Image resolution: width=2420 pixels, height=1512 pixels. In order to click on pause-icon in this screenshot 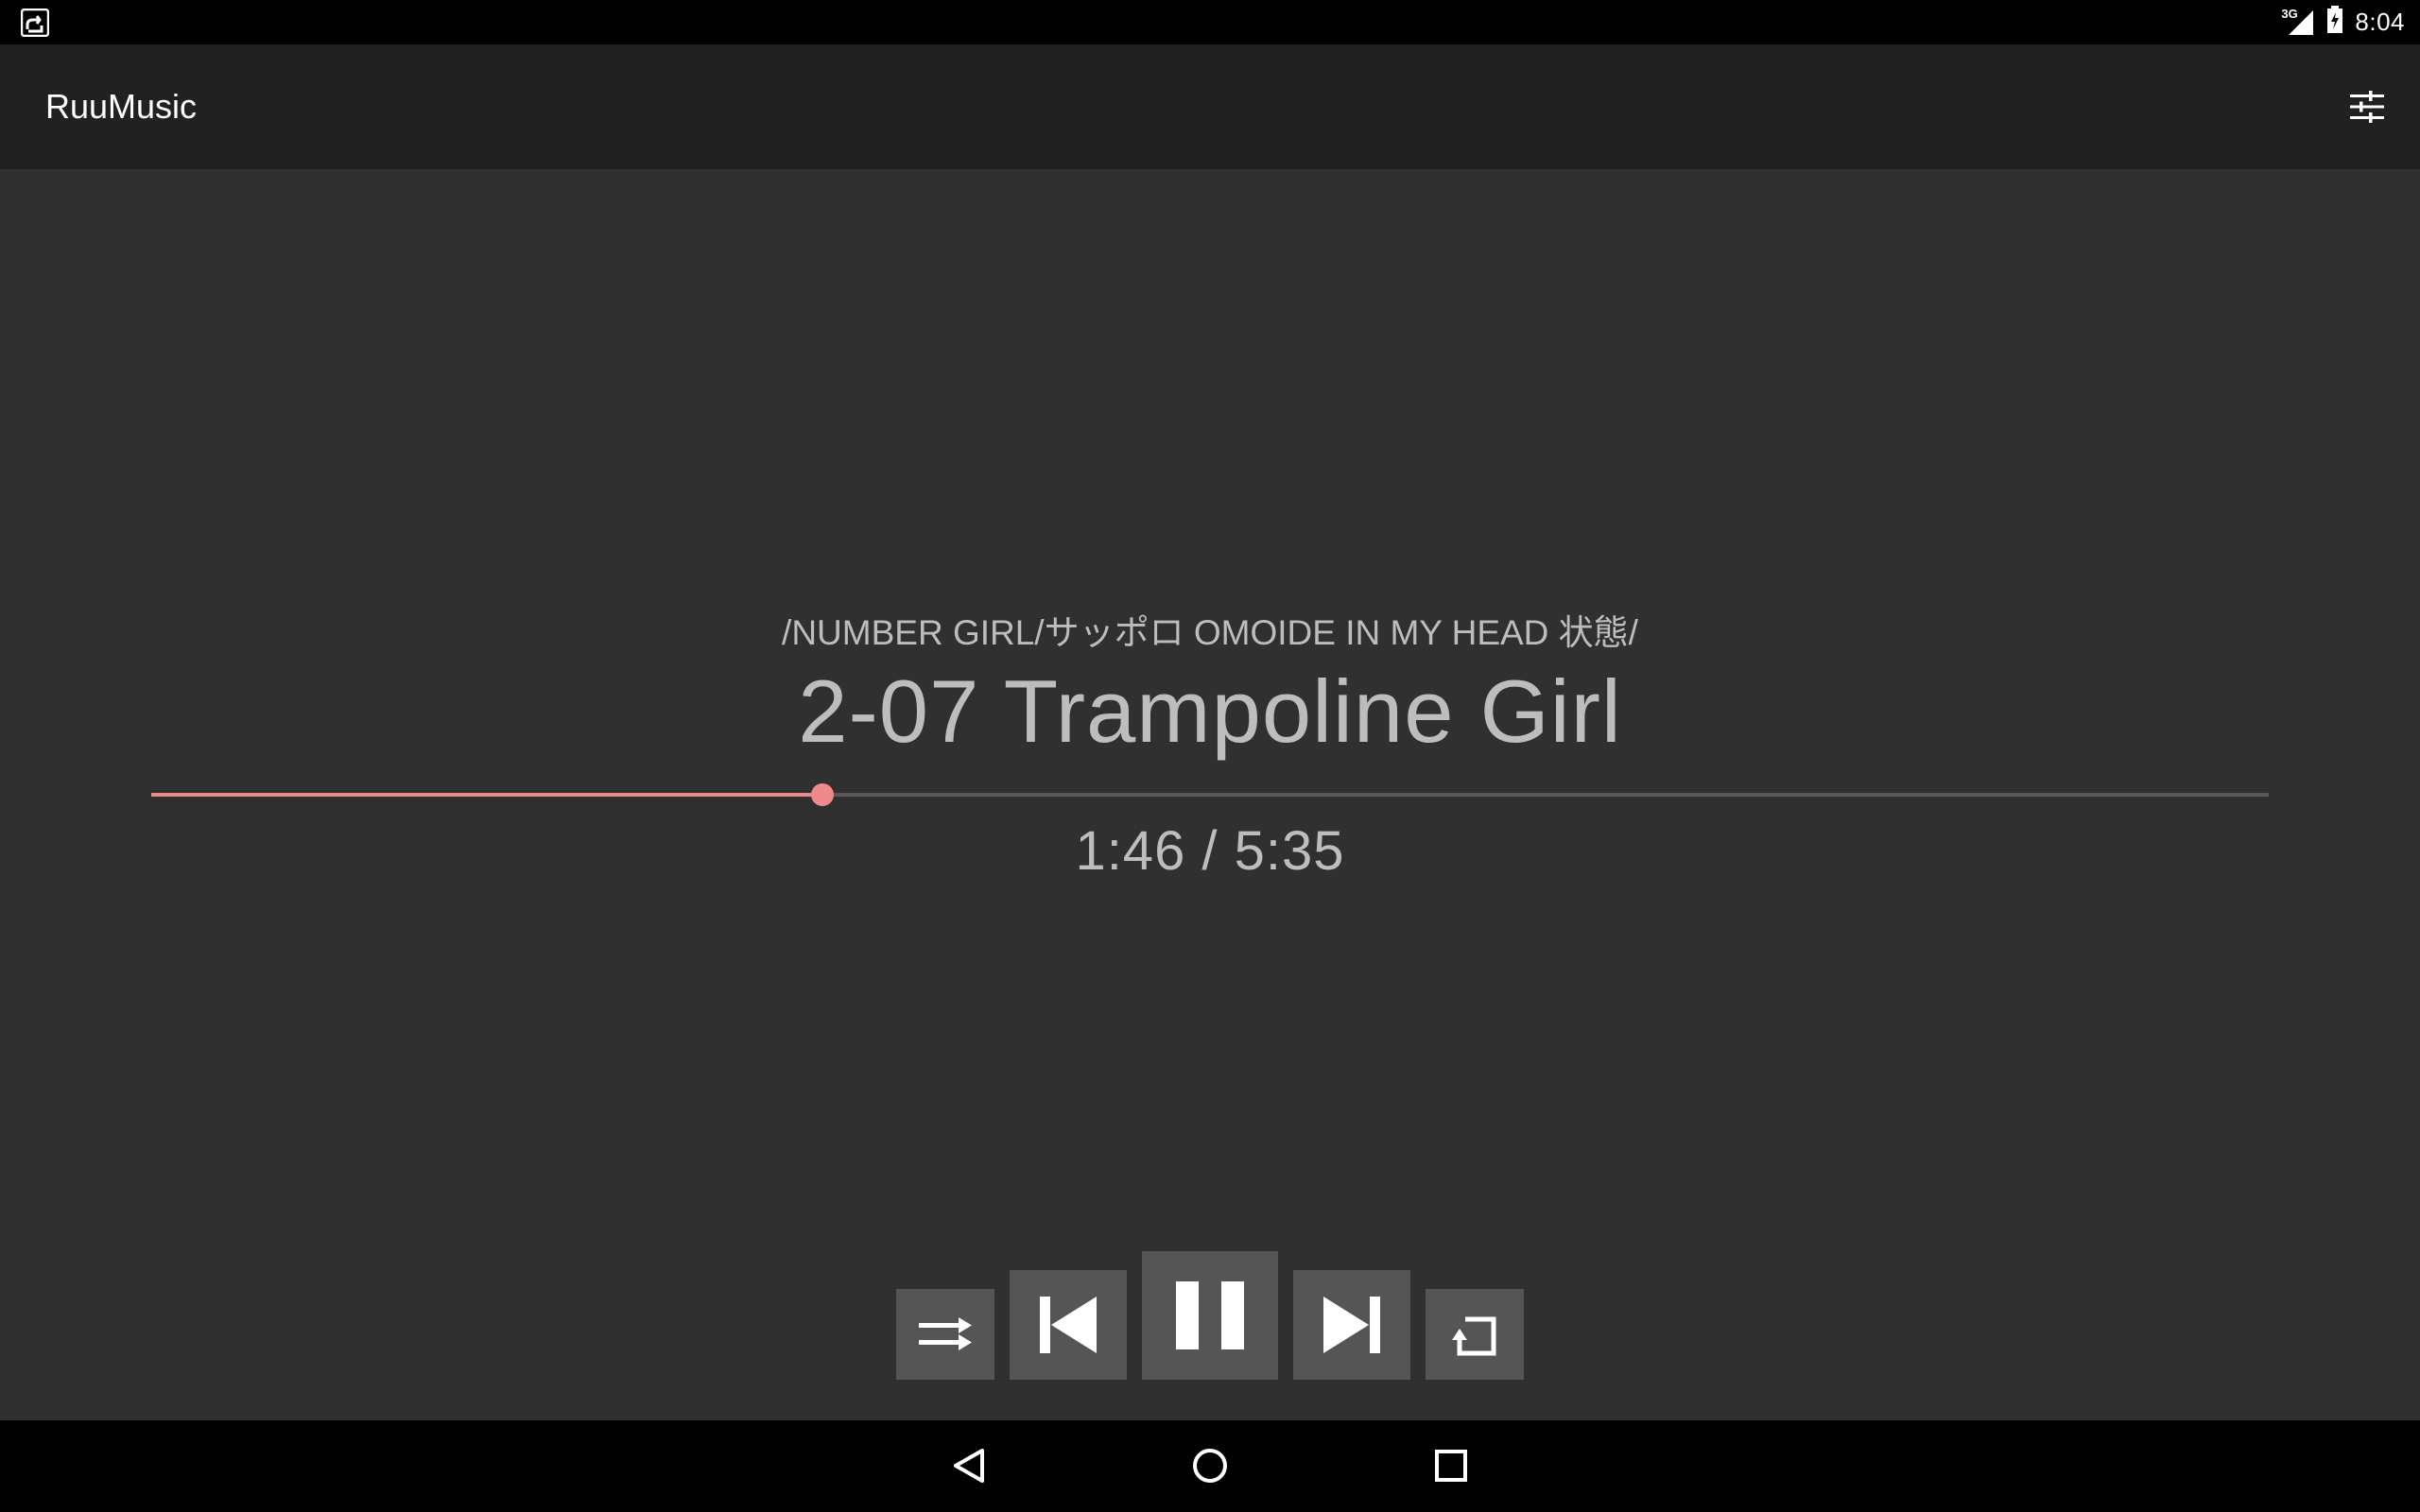, I will do `click(1210, 1315)`.